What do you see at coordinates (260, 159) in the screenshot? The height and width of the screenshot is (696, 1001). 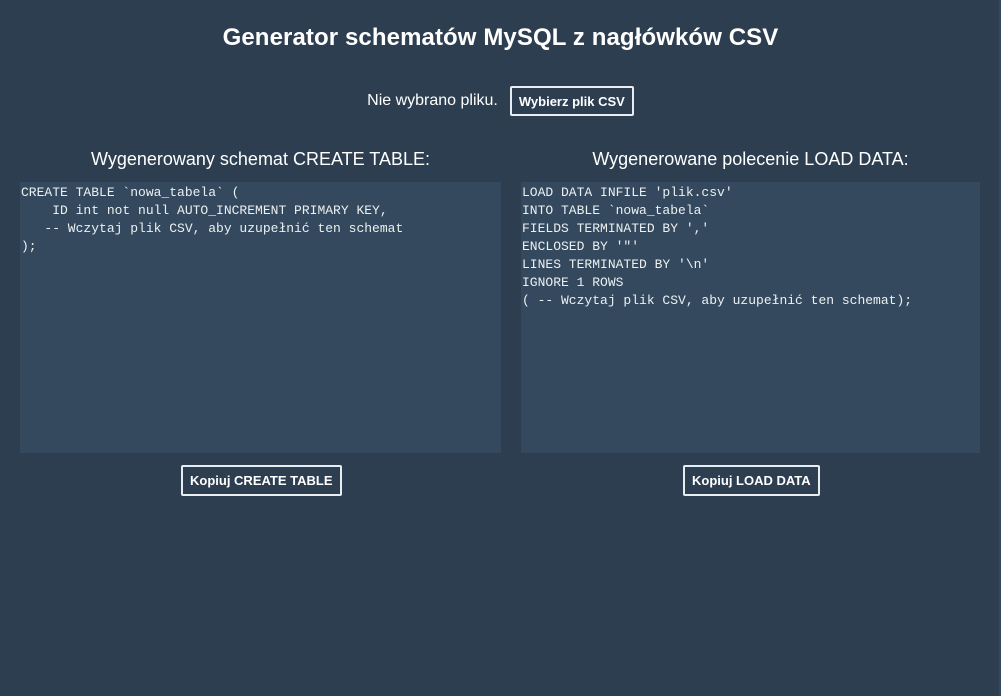 I see `create-table-heading: Wygenerowany schemat CREATE TABLE:` at bounding box center [260, 159].